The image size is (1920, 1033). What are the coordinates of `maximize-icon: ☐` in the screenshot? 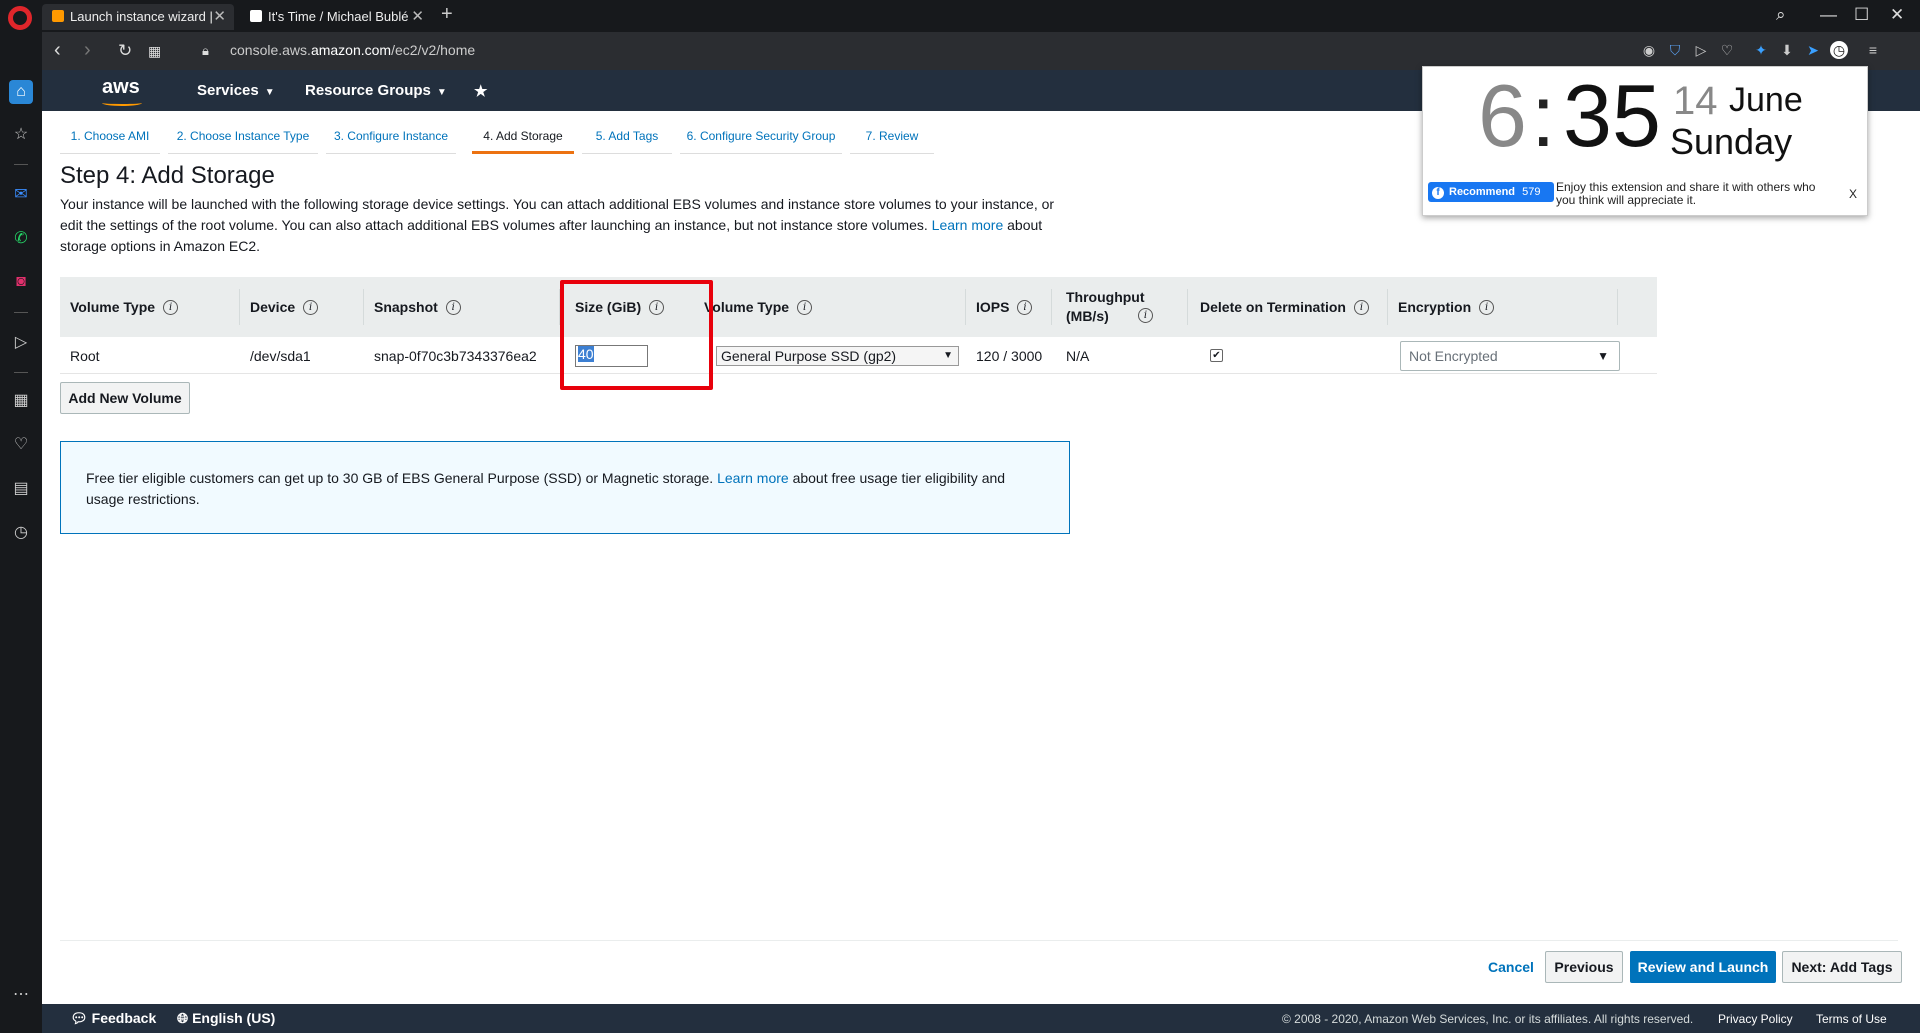 It's located at (1861, 15).